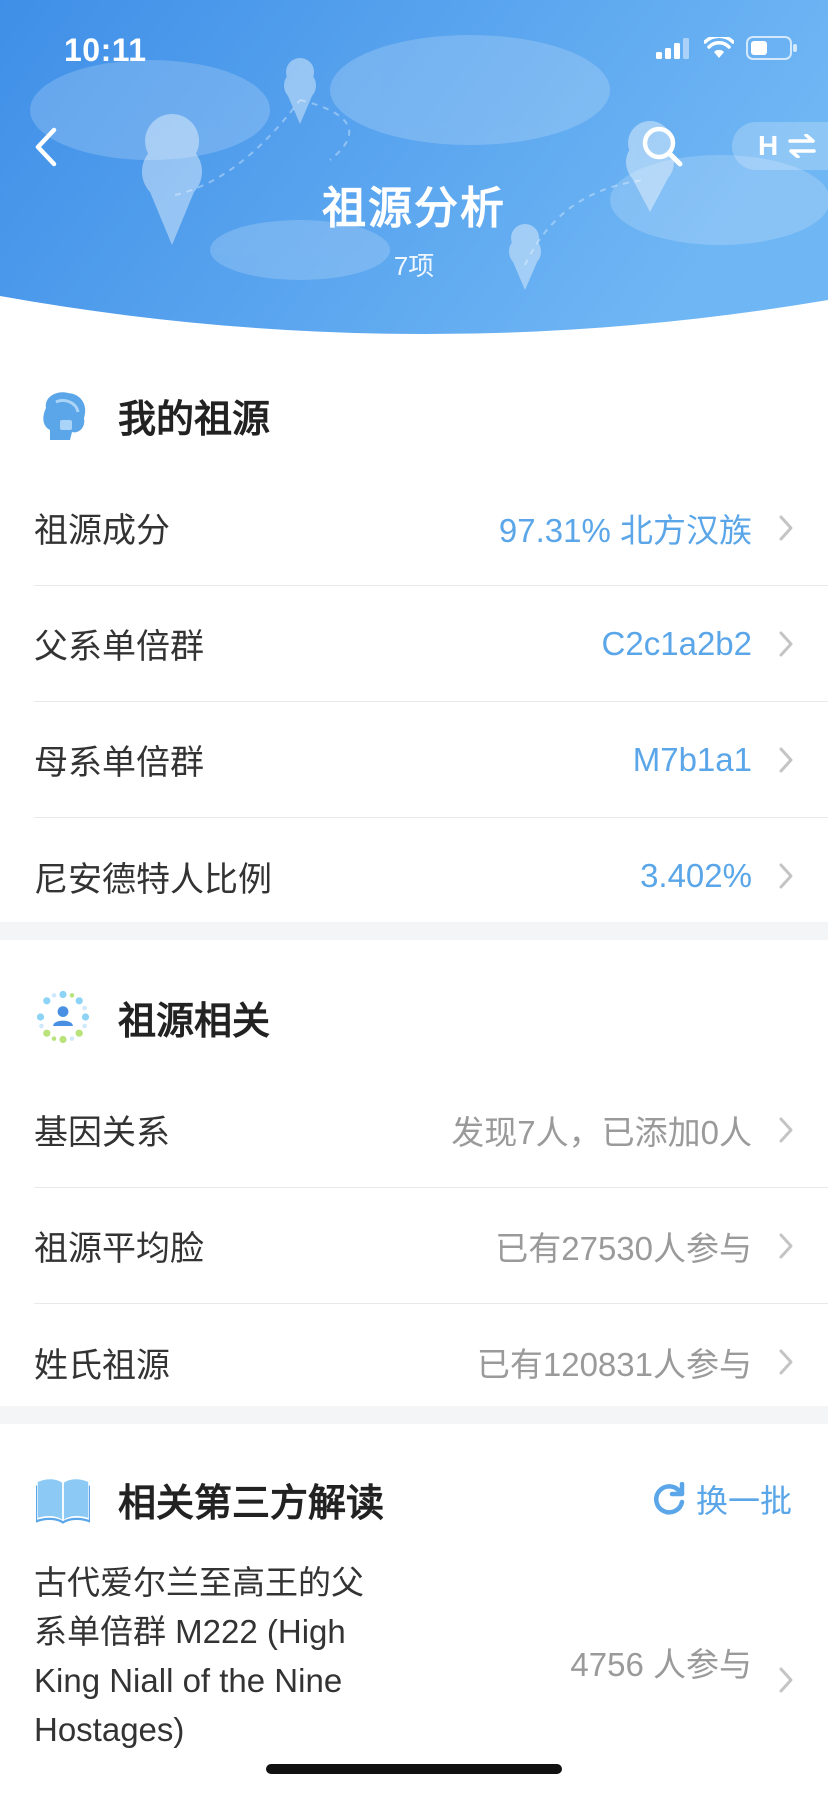  I want to click on back-button, so click(46, 147).